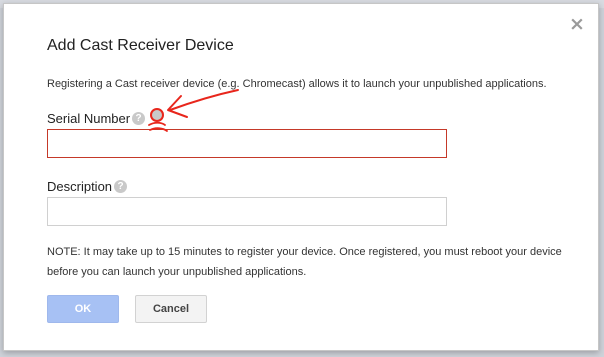 Image resolution: width=604 pixels, height=357 pixels. What do you see at coordinates (171, 309) in the screenshot?
I see `cancel-button: Cancel` at bounding box center [171, 309].